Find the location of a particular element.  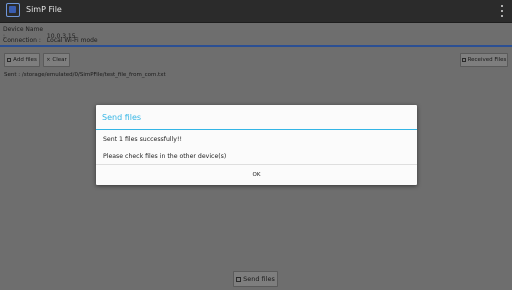

add-files-button: Add files is located at coordinates (22, 60).